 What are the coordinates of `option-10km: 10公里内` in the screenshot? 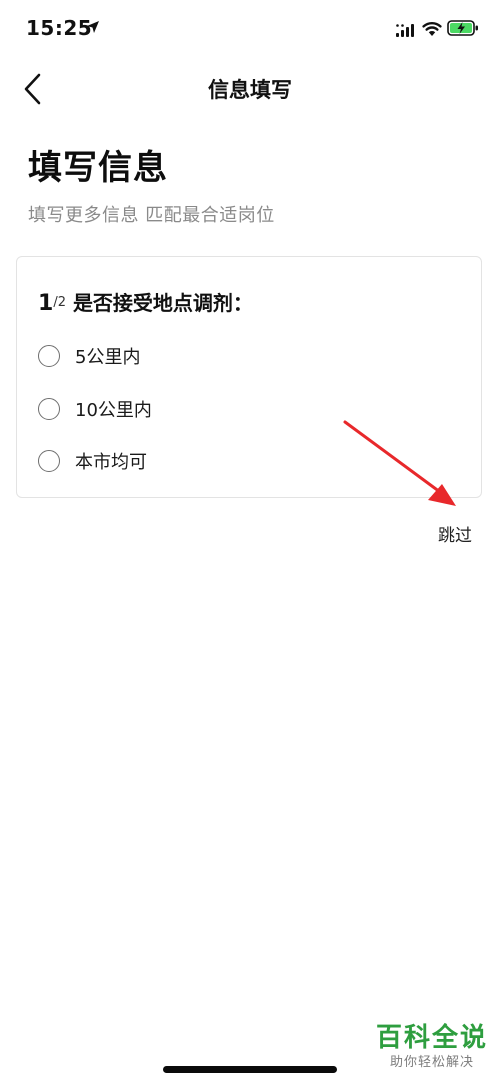 It's located at (95, 409).